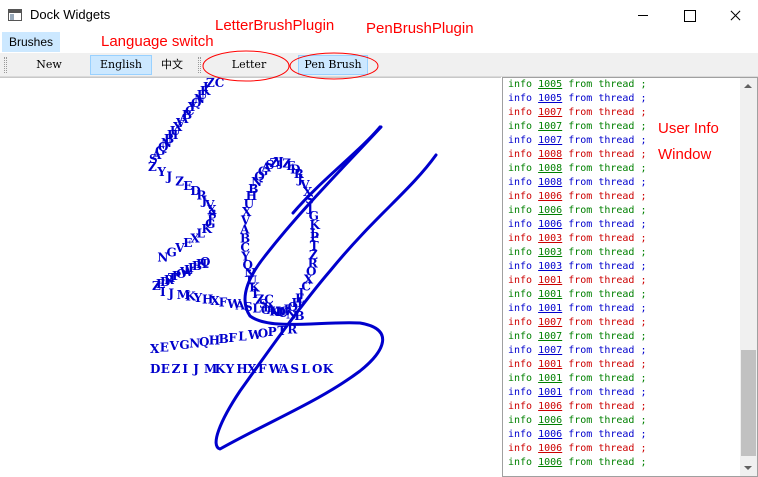 The height and width of the screenshot is (477, 758). Describe the element at coordinates (31, 42) in the screenshot. I see `menu-brushes: Brushes` at that location.